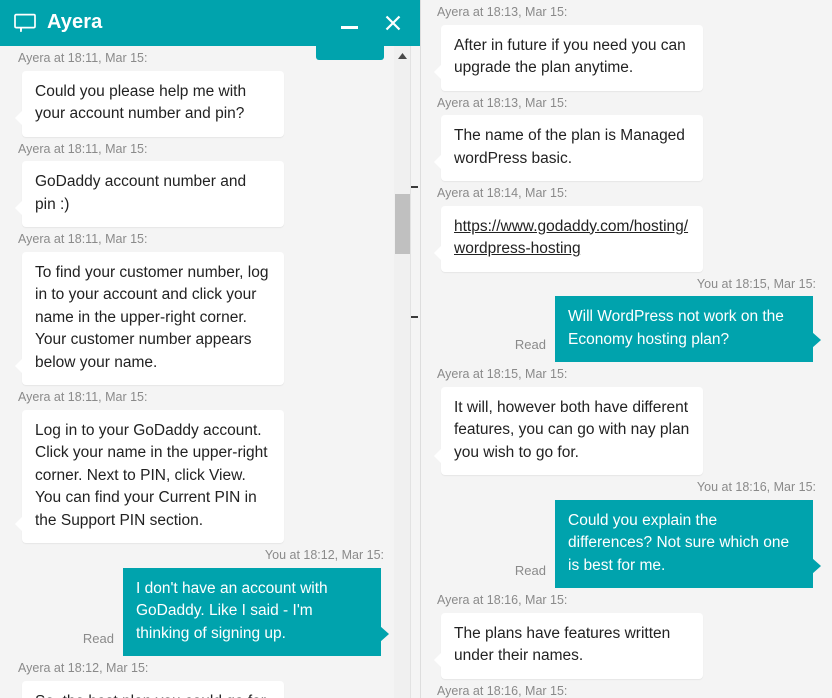 The image size is (832, 698). What do you see at coordinates (502, 374) in the screenshot?
I see `message-timestamp: Ayera at 18:15, Mar 15:` at bounding box center [502, 374].